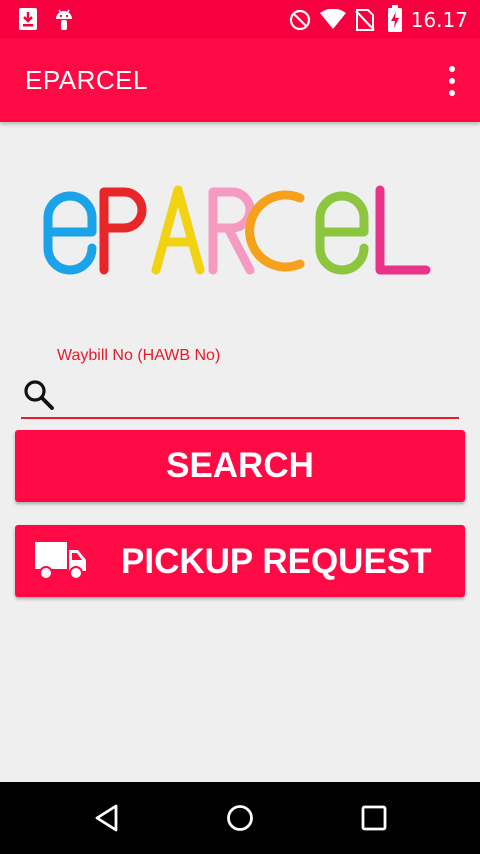 This screenshot has height=854, width=480. Describe the element at coordinates (395, 18) in the screenshot. I see `battery-charging-icon` at that location.